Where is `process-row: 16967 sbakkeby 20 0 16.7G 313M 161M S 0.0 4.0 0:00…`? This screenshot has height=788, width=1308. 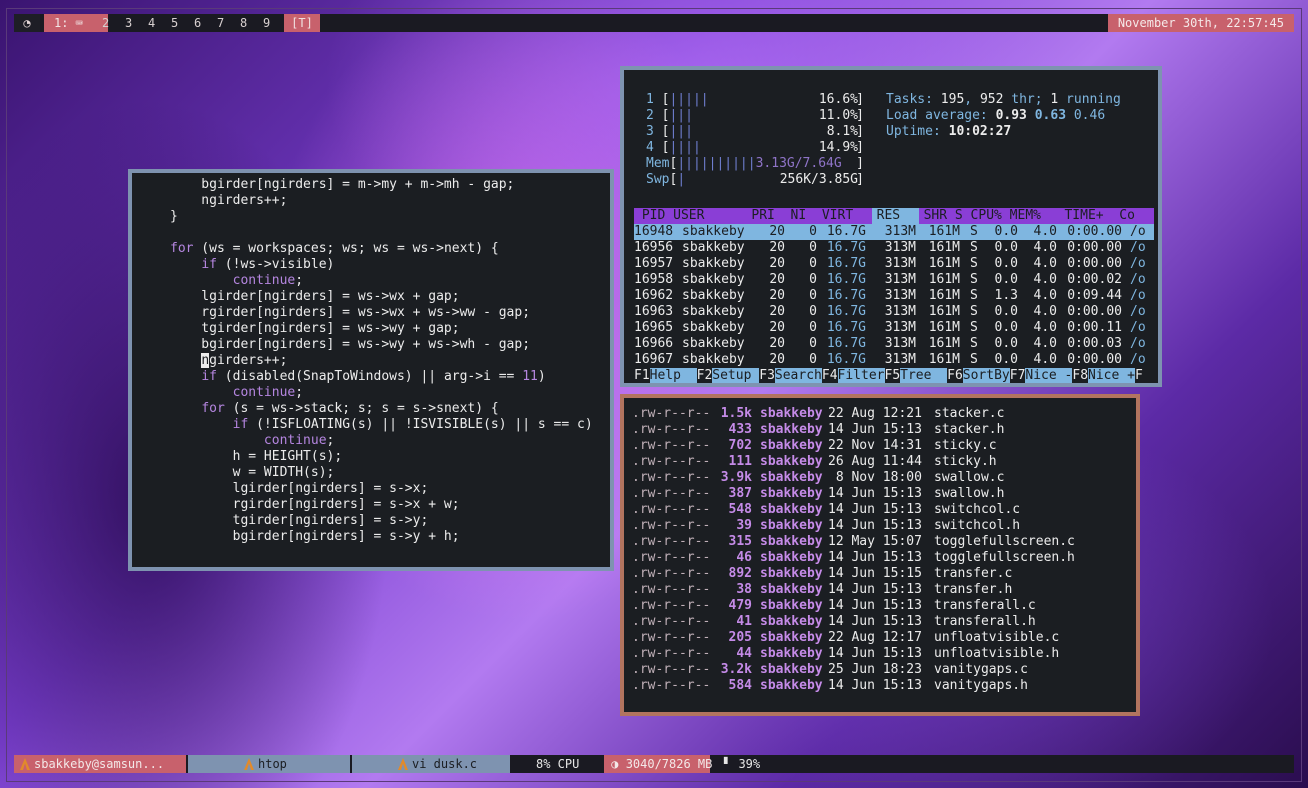 process-row: 16967 sbakkeby 20 0 16.7G 313M 161M S 0.0 4.0 0:00… is located at coordinates (894, 360).